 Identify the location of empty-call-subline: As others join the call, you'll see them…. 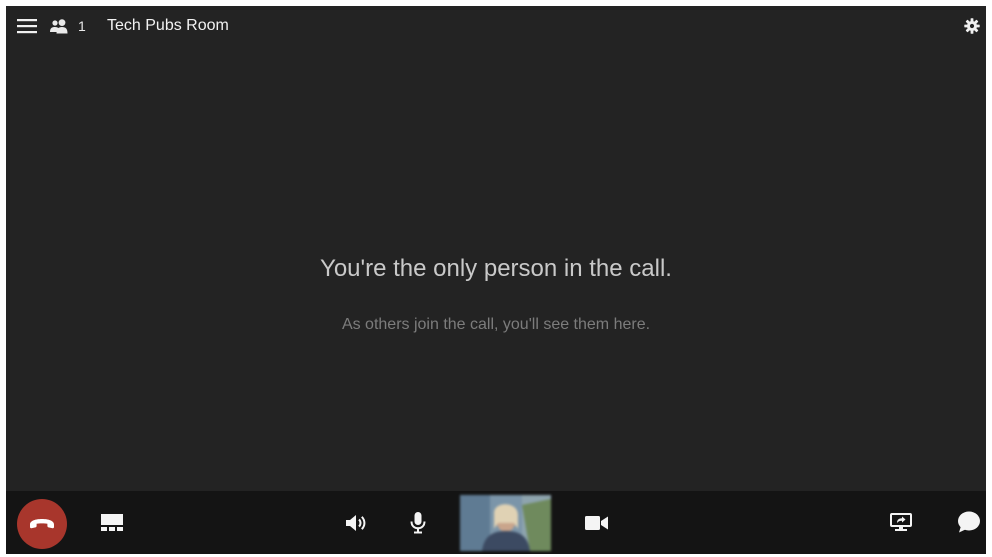
(496, 324).